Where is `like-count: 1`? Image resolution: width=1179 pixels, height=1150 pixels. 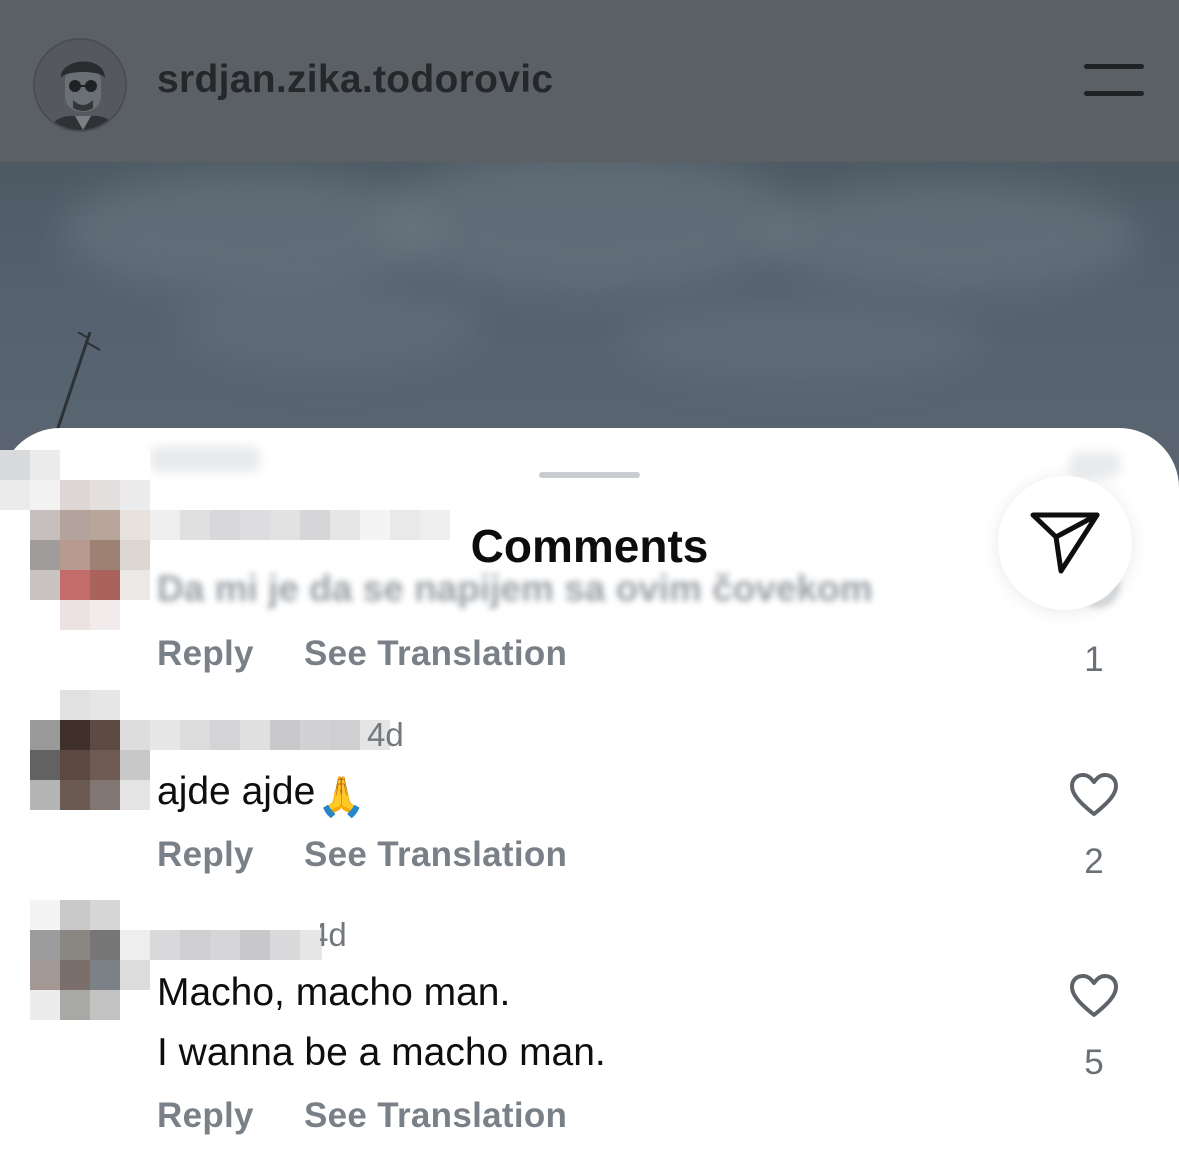
like-count: 1 is located at coordinates (1094, 659).